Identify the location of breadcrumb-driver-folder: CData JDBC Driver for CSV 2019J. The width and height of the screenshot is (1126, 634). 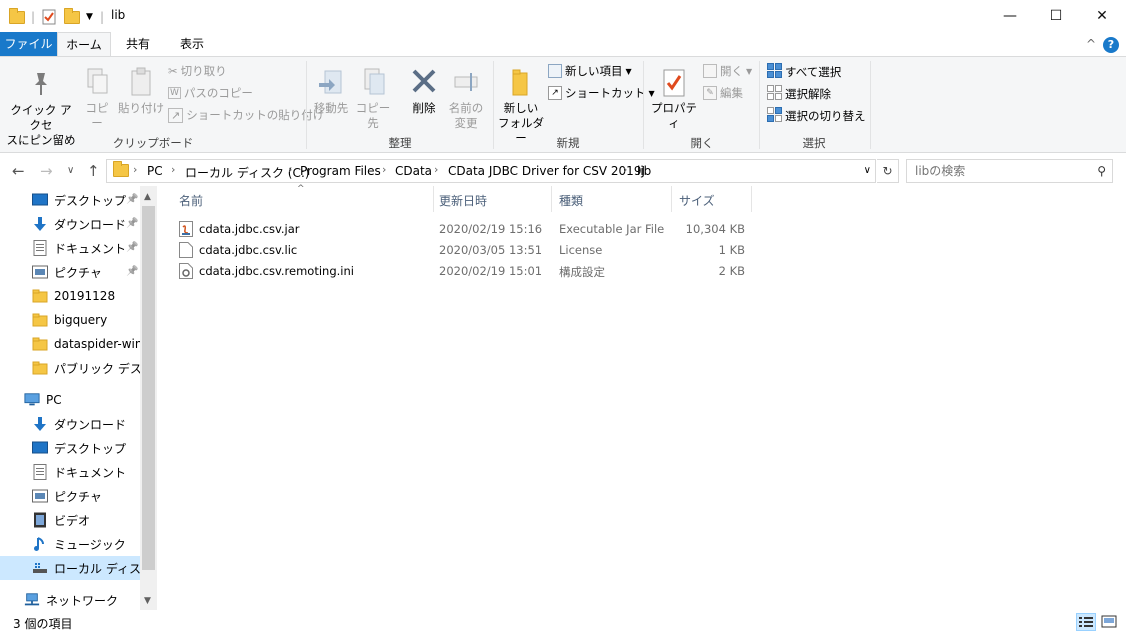
(546, 171).